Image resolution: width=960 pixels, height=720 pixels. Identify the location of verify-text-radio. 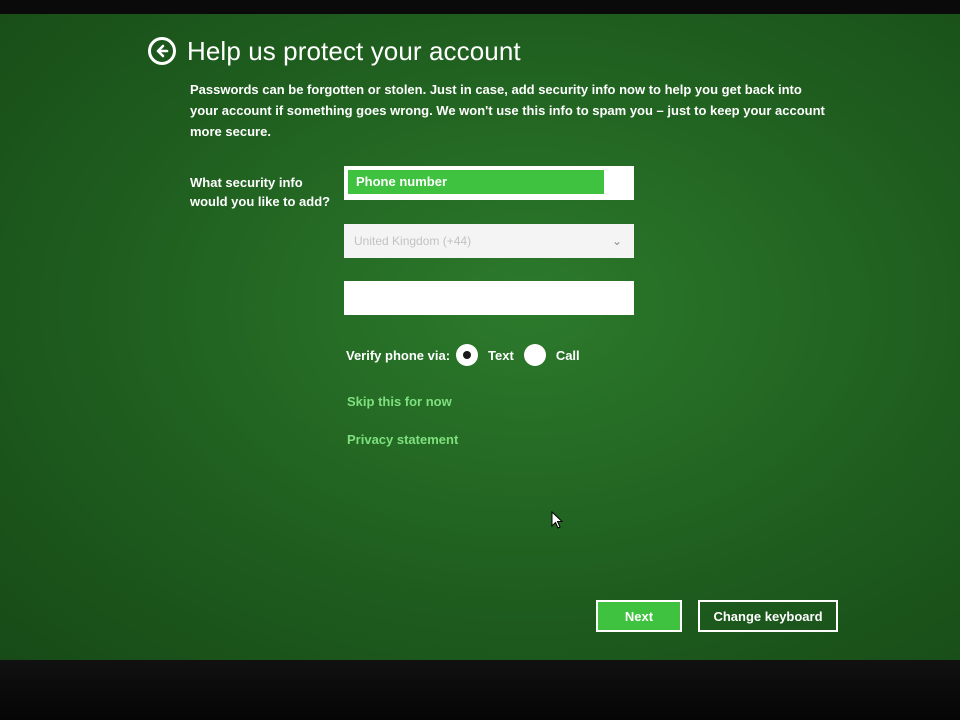
(467, 355).